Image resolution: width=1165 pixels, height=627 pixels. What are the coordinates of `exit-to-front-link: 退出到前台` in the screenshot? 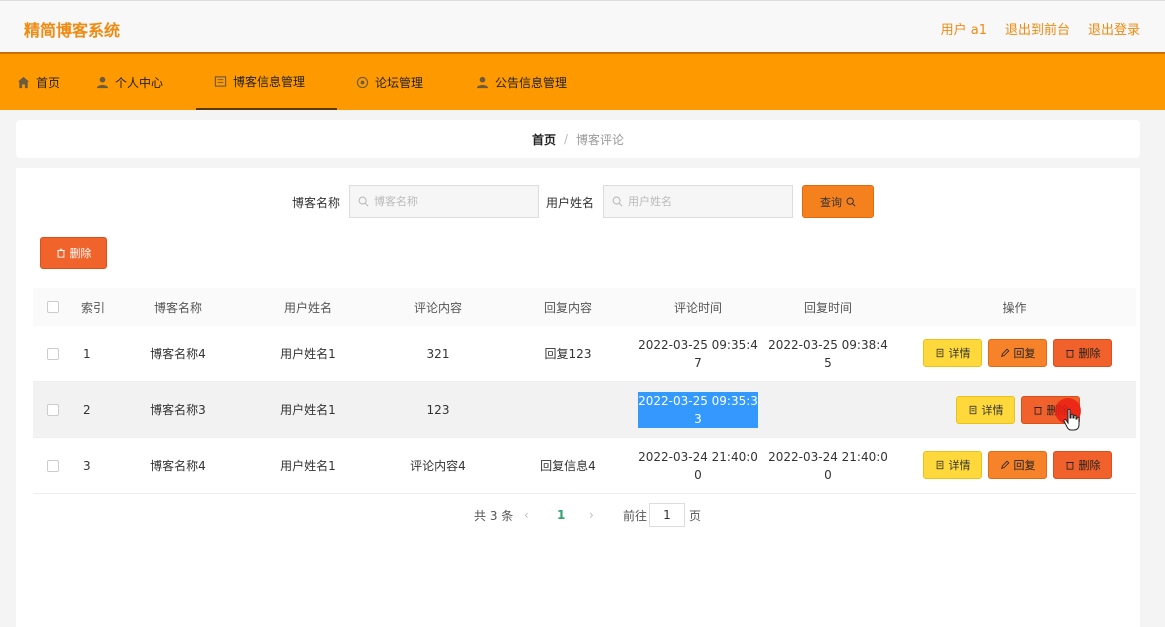 It's located at (1037, 28).